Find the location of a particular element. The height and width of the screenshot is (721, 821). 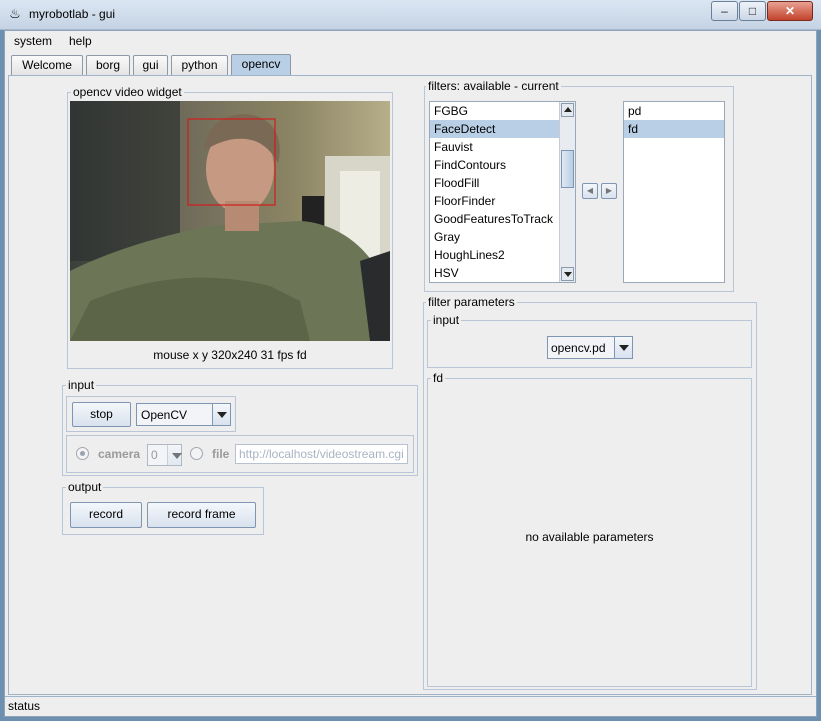

menu-system: system is located at coordinates (33, 41).